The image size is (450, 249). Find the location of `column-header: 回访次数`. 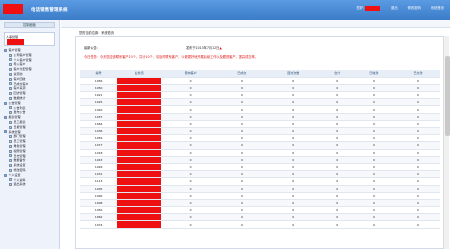

column-header: 回访次数 is located at coordinates (293, 74).